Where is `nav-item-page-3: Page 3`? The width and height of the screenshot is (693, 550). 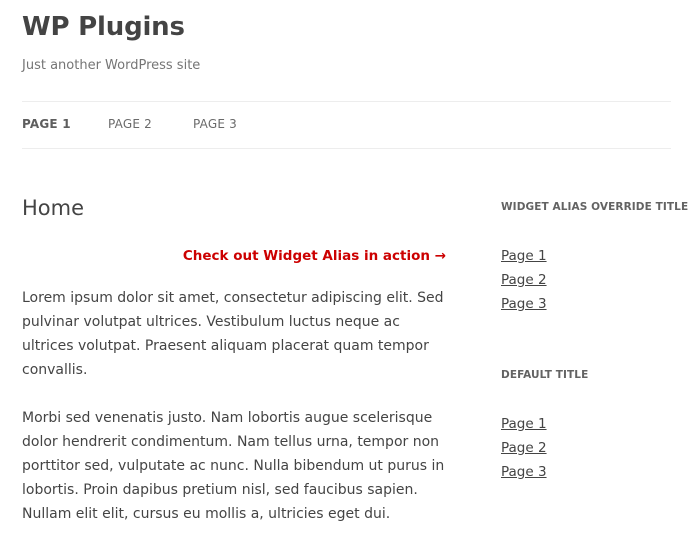 nav-item-page-3: Page 3 is located at coordinates (215, 124).